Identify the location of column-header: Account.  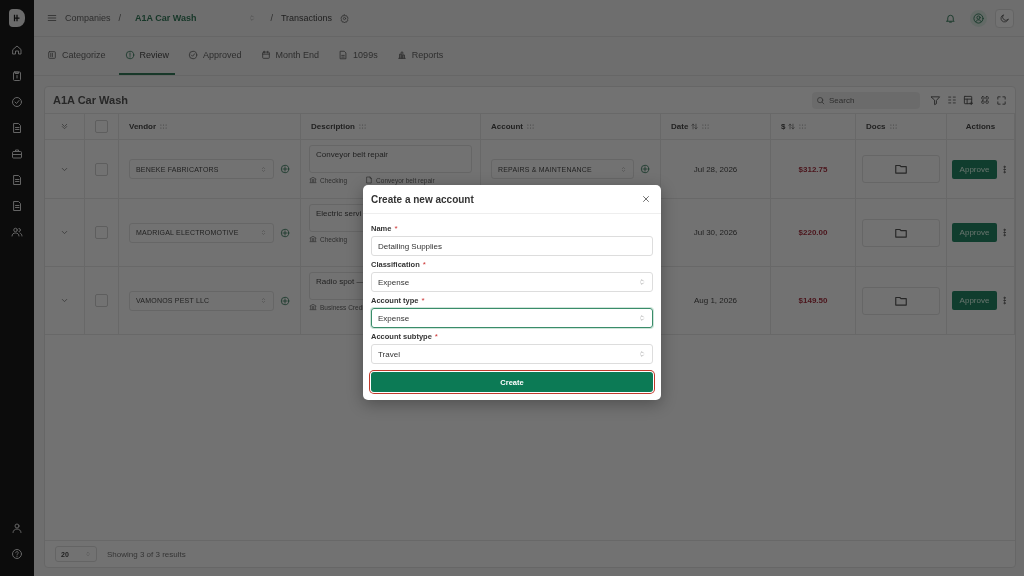
(571, 126).